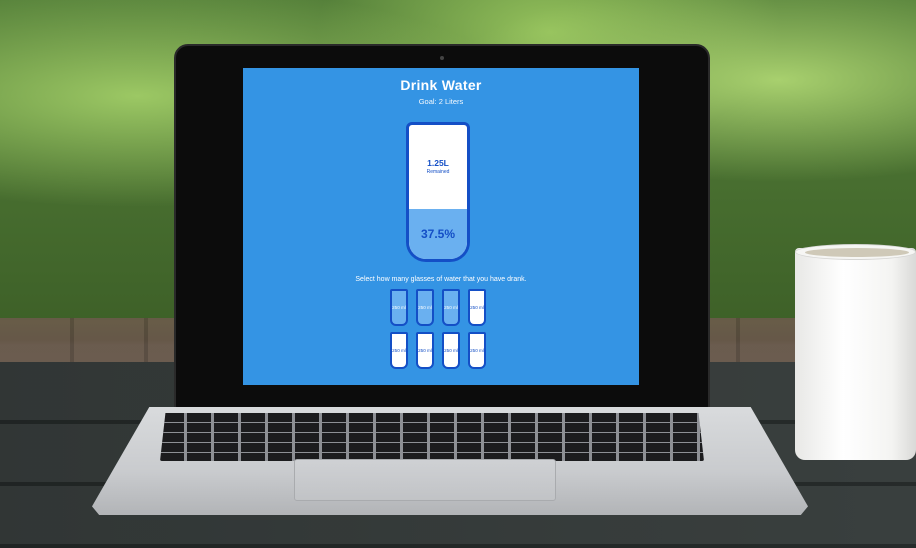 Image resolution: width=916 pixels, height=548 pixels. Describe the element at coordinates (857, 252) in the screenshot. I see `paper-cup-liquid` at that location.